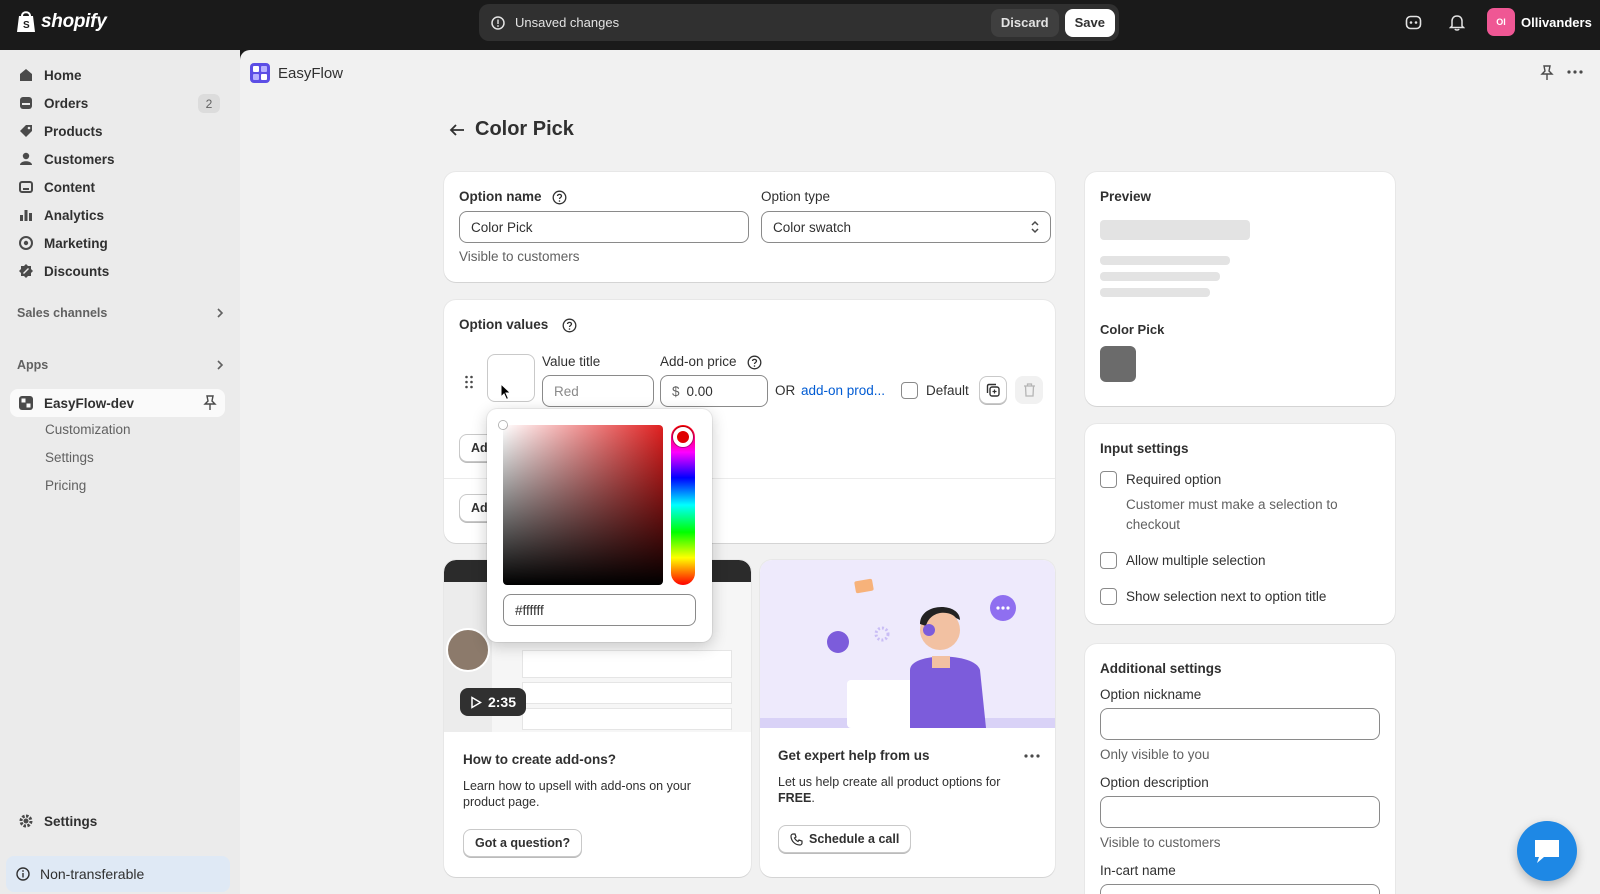  What do you see at coordinates (1126, 196) in the screenshot?
I see `preview-title: Preview` at bounding box center [1126, 196].